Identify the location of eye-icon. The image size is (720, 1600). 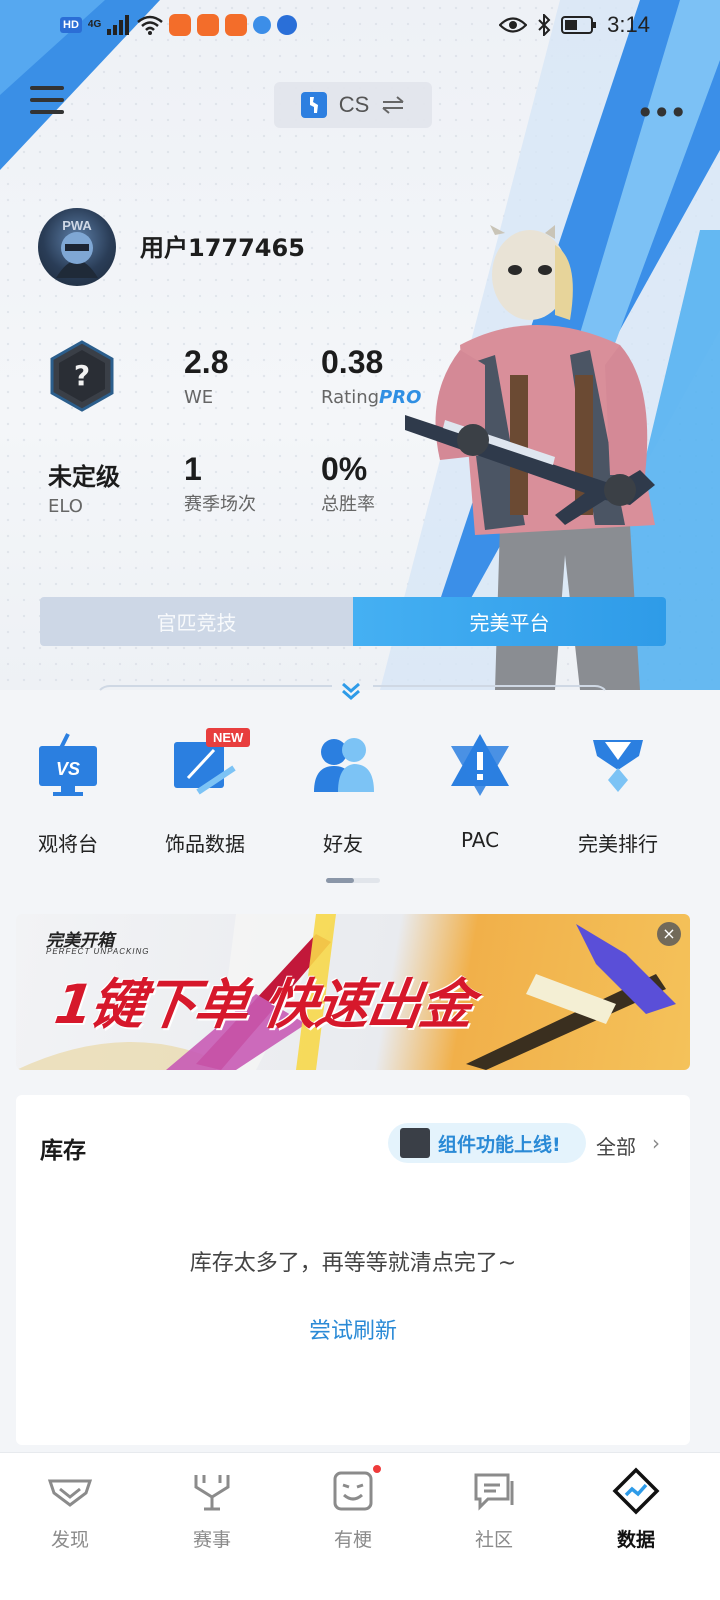
(513, 25).